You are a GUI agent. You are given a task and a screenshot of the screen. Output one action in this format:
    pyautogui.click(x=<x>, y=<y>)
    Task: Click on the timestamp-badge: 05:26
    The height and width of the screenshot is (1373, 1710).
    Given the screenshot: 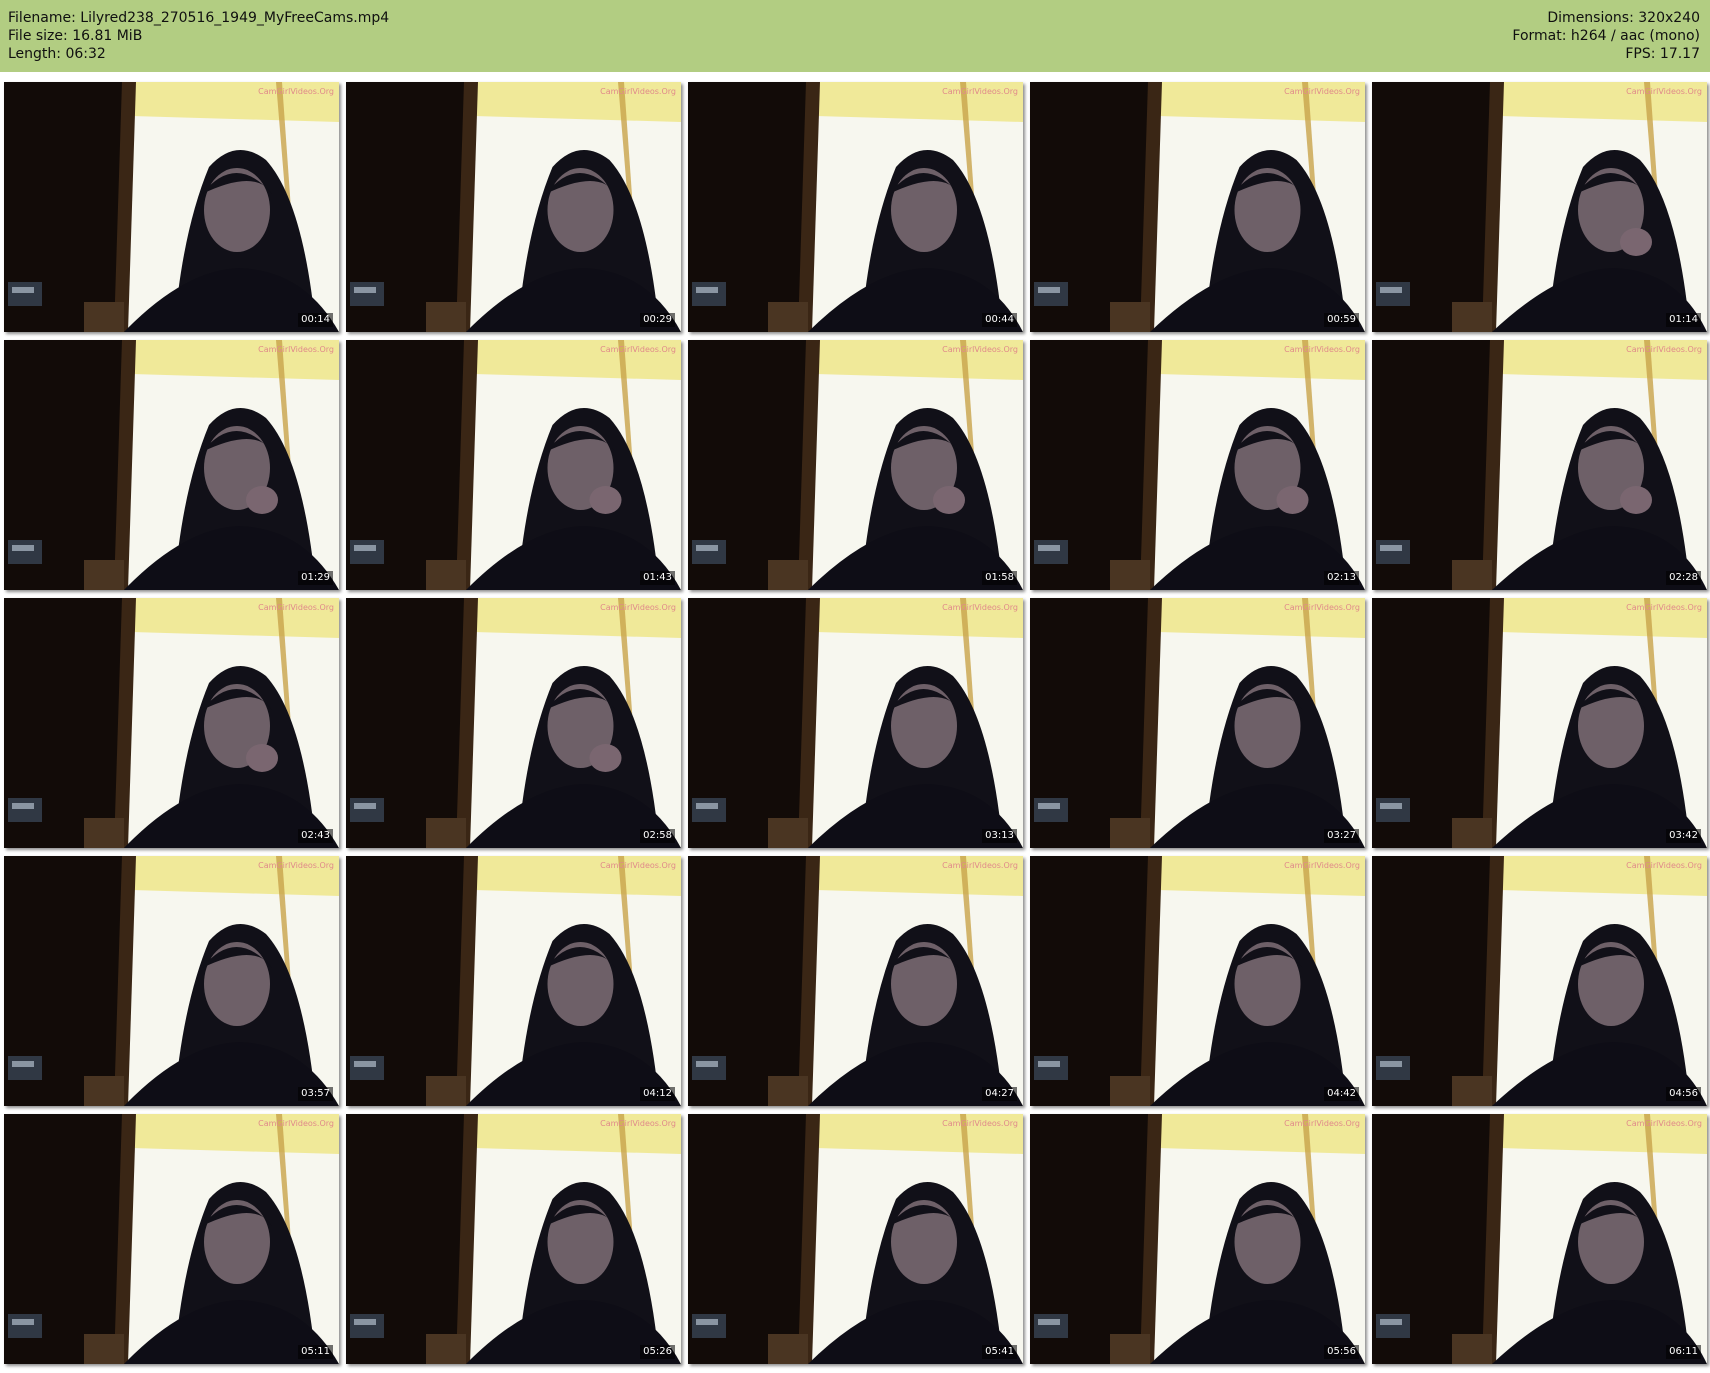 What is the action you would take?
    pyautogui.click(x=657, y=1352)
    